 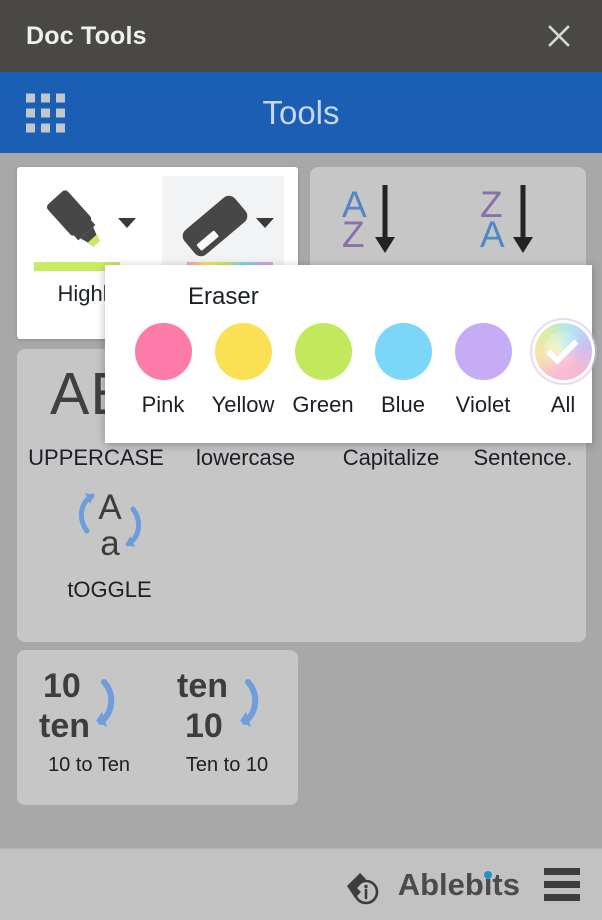 I want to click on brand-name: Ablebits, so click(x=459, y=885).